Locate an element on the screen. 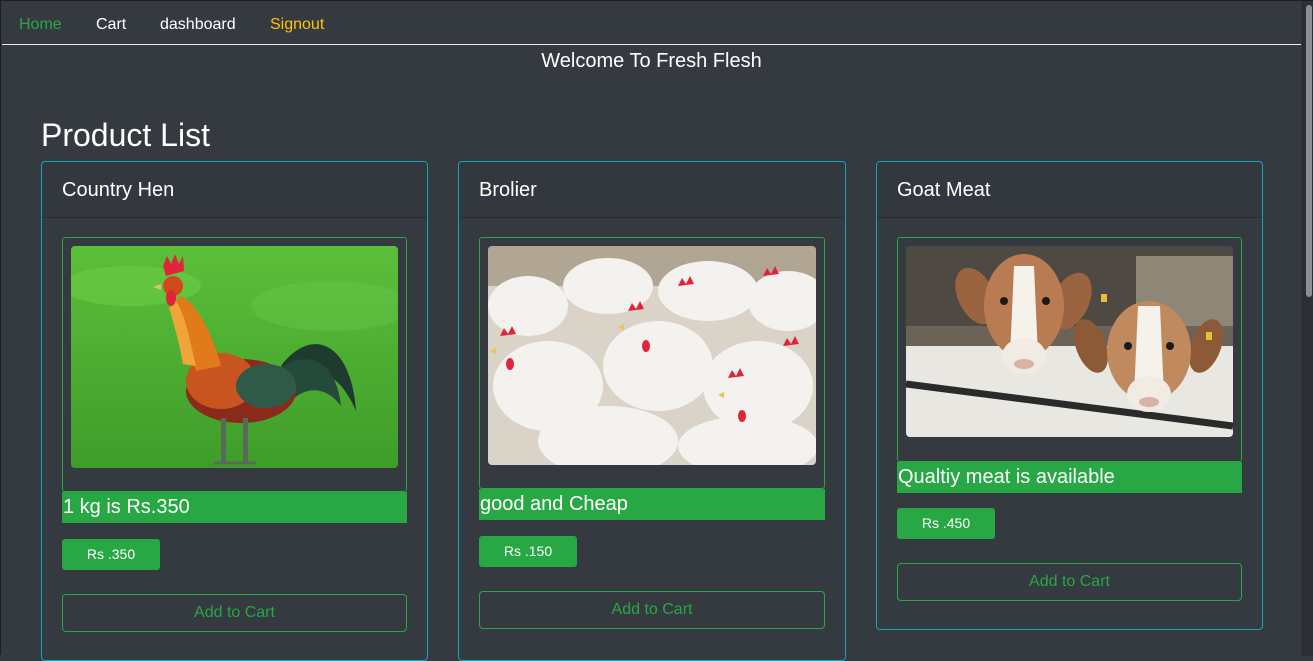  card-header: Country Hen is located at coordinates (234, 190).